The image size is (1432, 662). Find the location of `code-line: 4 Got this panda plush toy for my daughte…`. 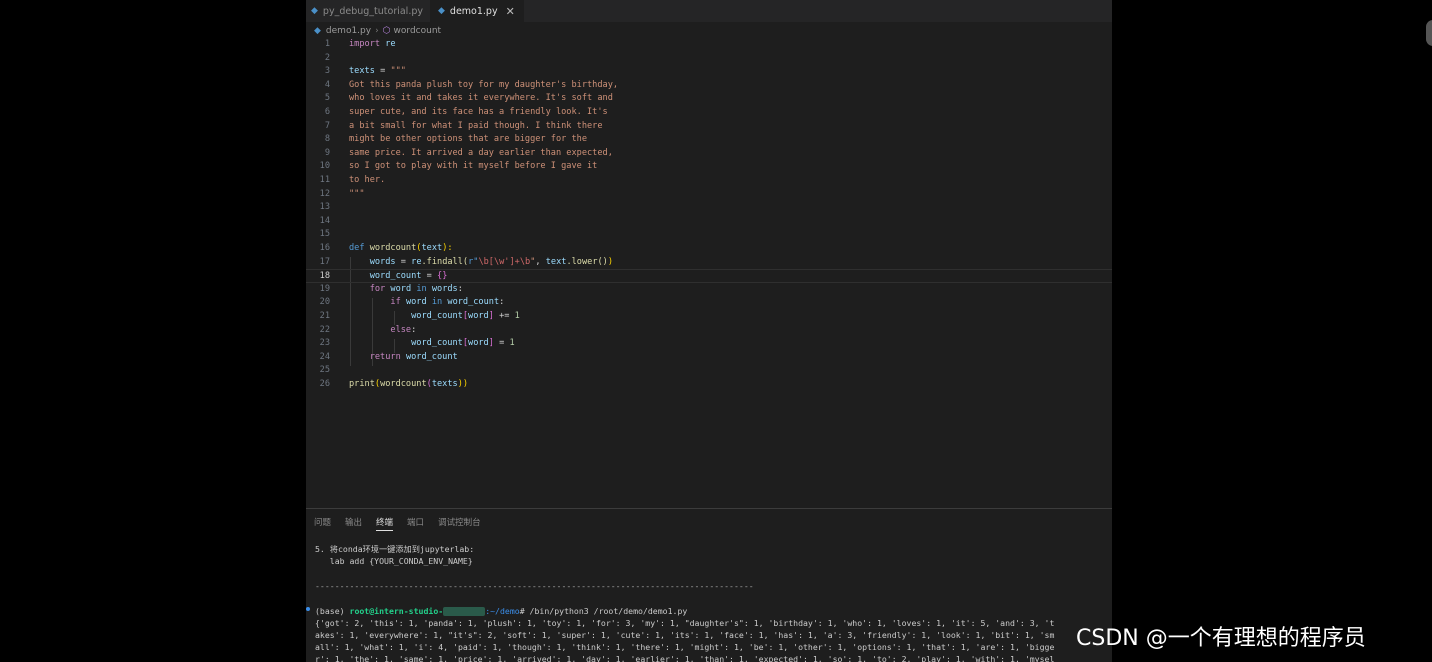

code-line: 4 Got this panda plush toy for my daughte… is located at coordinates (471, 84).